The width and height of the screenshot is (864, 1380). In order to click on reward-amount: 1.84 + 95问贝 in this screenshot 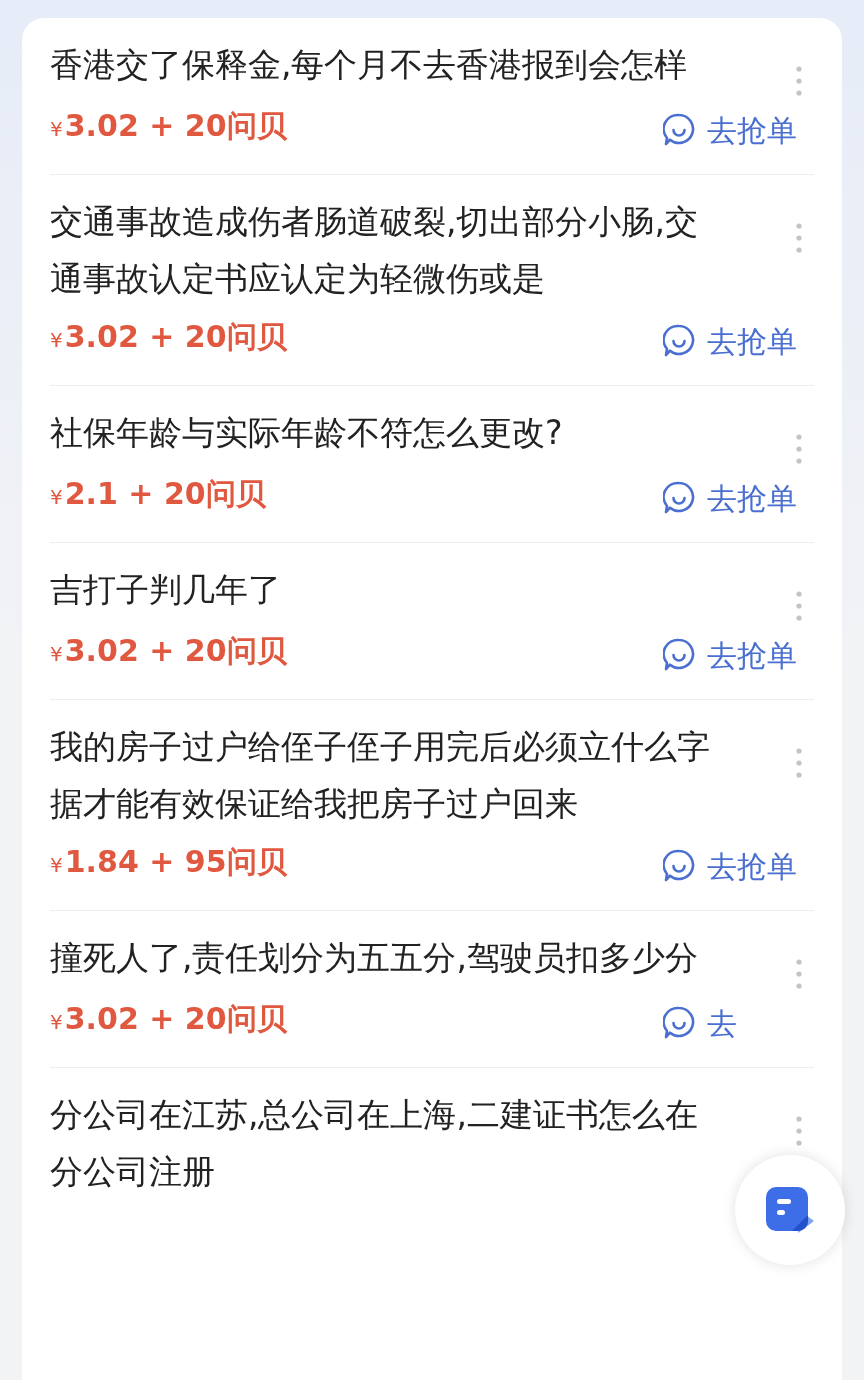, I will do `click(175, 861)`.